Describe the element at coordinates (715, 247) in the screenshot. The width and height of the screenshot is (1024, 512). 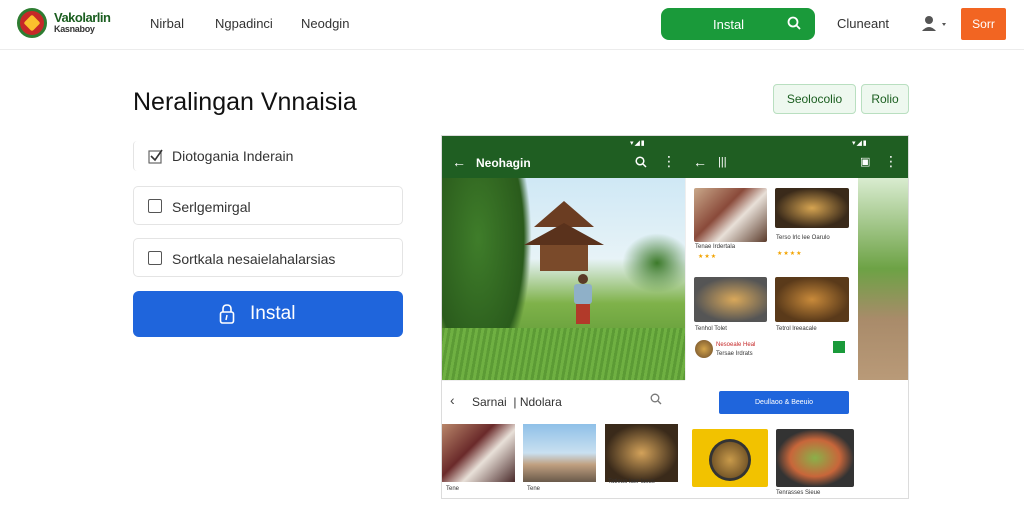
I see `caption: Tenae Irdertala` at that location.